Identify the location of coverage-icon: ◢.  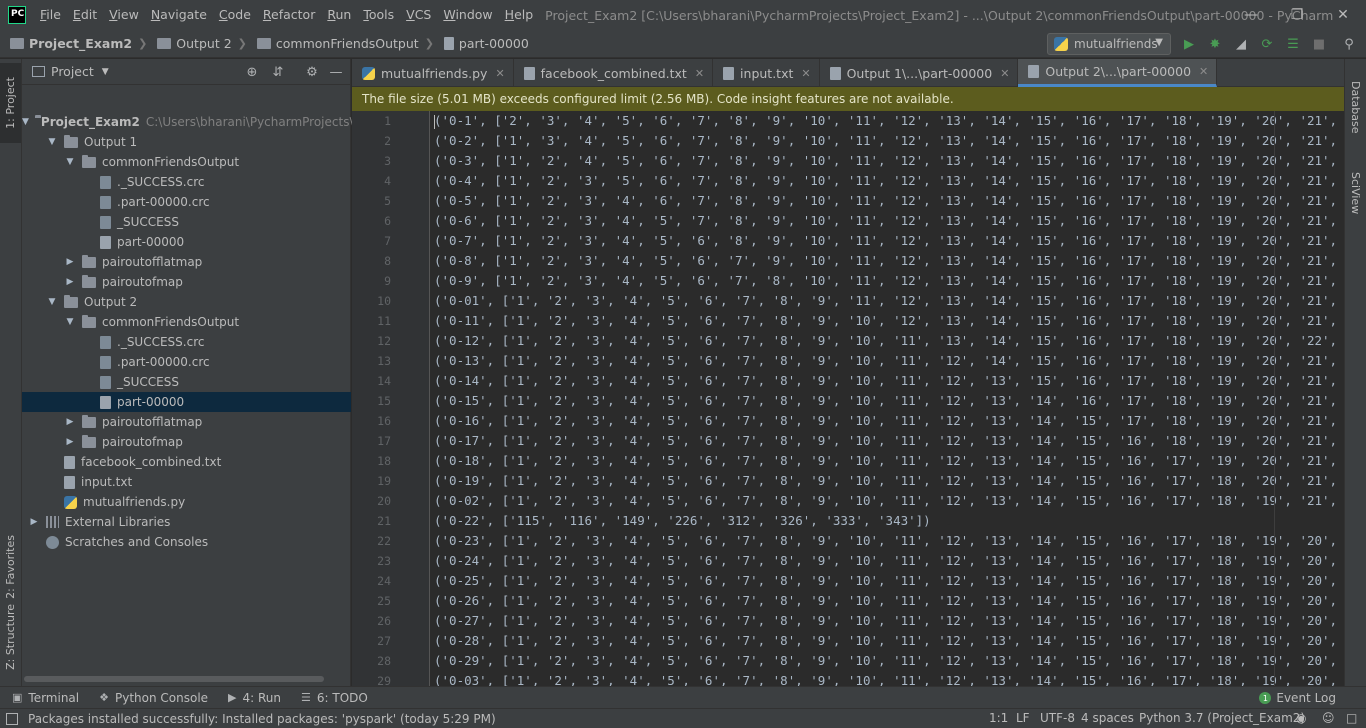
(1241, 44).